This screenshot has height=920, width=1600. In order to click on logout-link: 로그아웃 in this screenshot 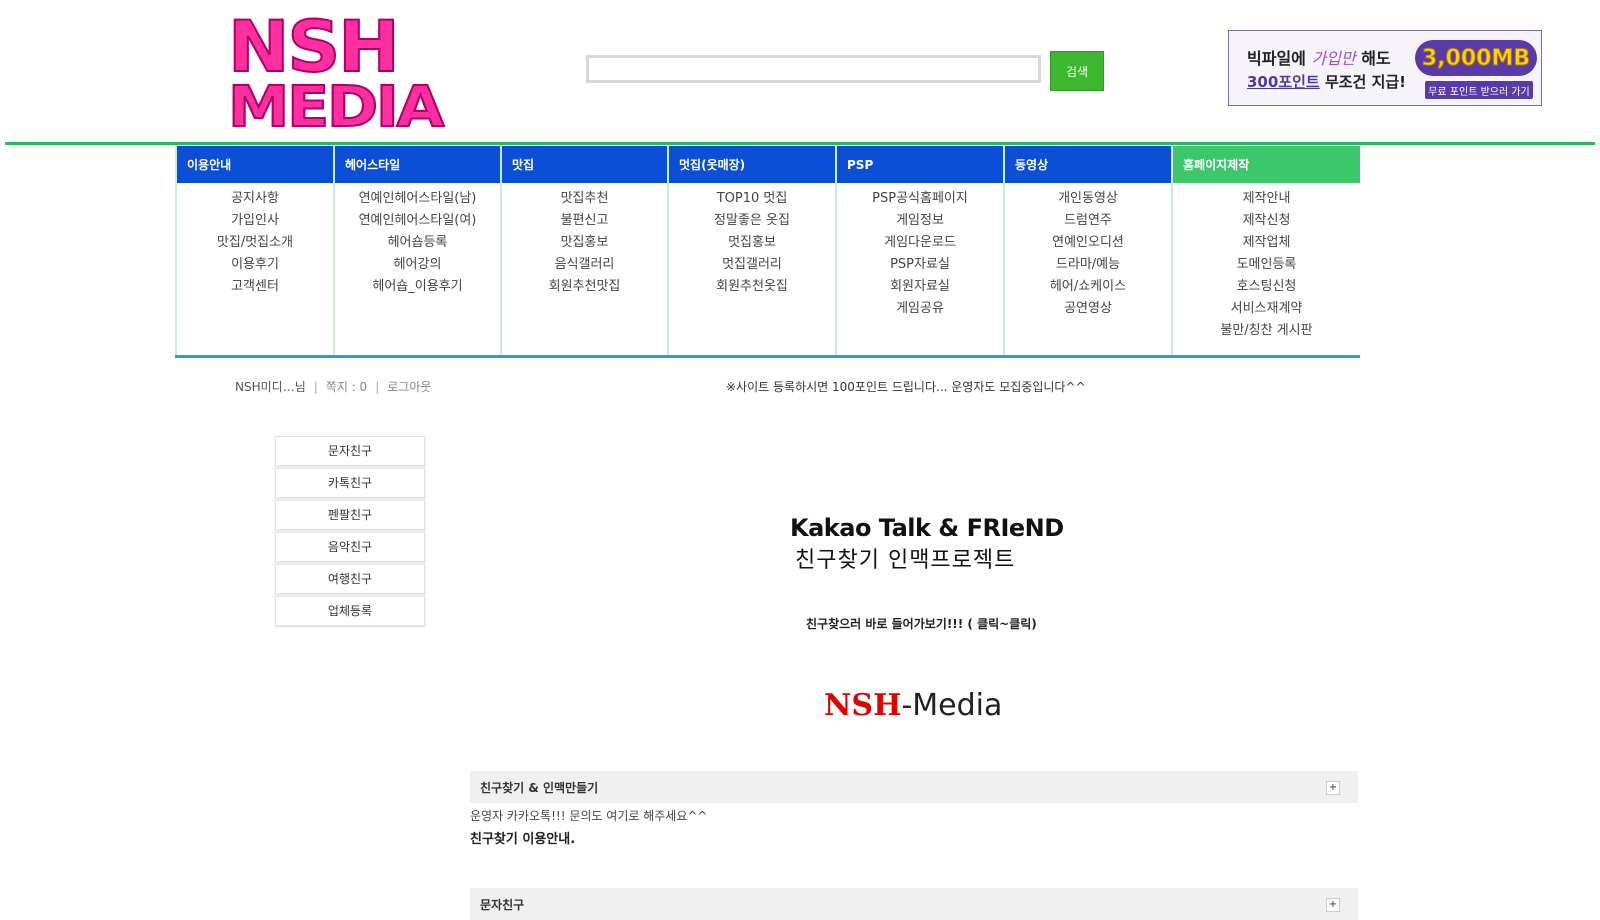, I will do `click(409, 387)`.